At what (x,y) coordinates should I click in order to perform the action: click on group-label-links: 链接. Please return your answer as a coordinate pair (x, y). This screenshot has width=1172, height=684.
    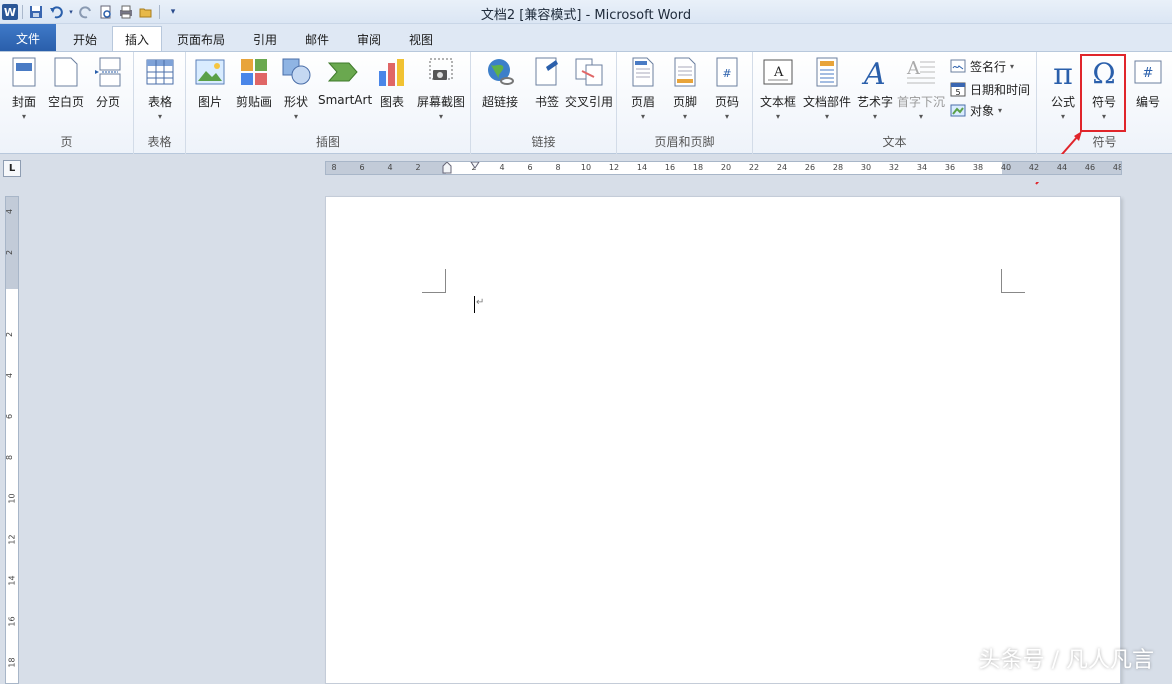
    Looking at the image, I should click on (543, 142).